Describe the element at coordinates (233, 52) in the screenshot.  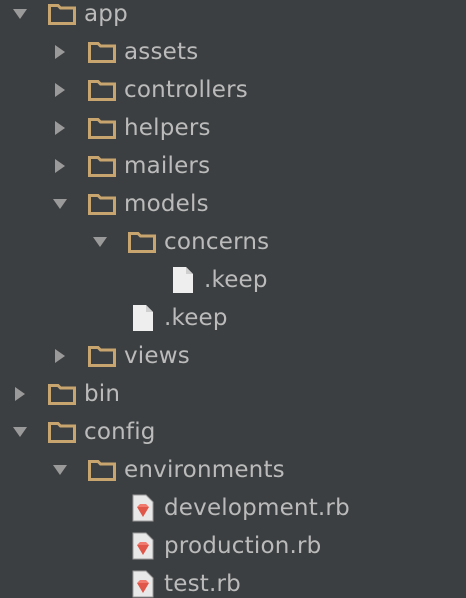
I see `tree-item-assets: assets` at that location.